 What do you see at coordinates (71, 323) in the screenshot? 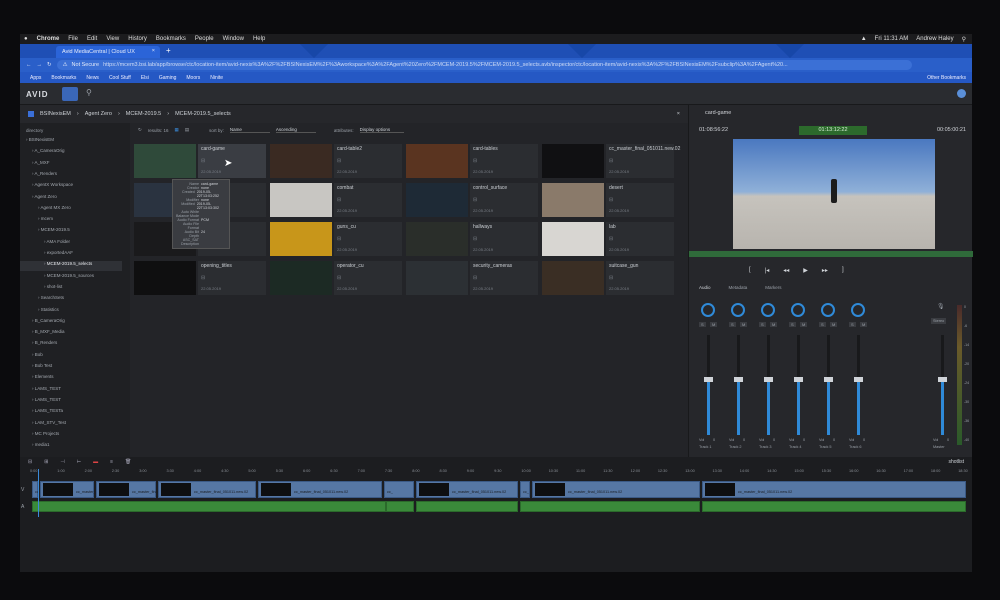
I see `tree-item: › B_CameraOrig` at bounding box center [71, 323].